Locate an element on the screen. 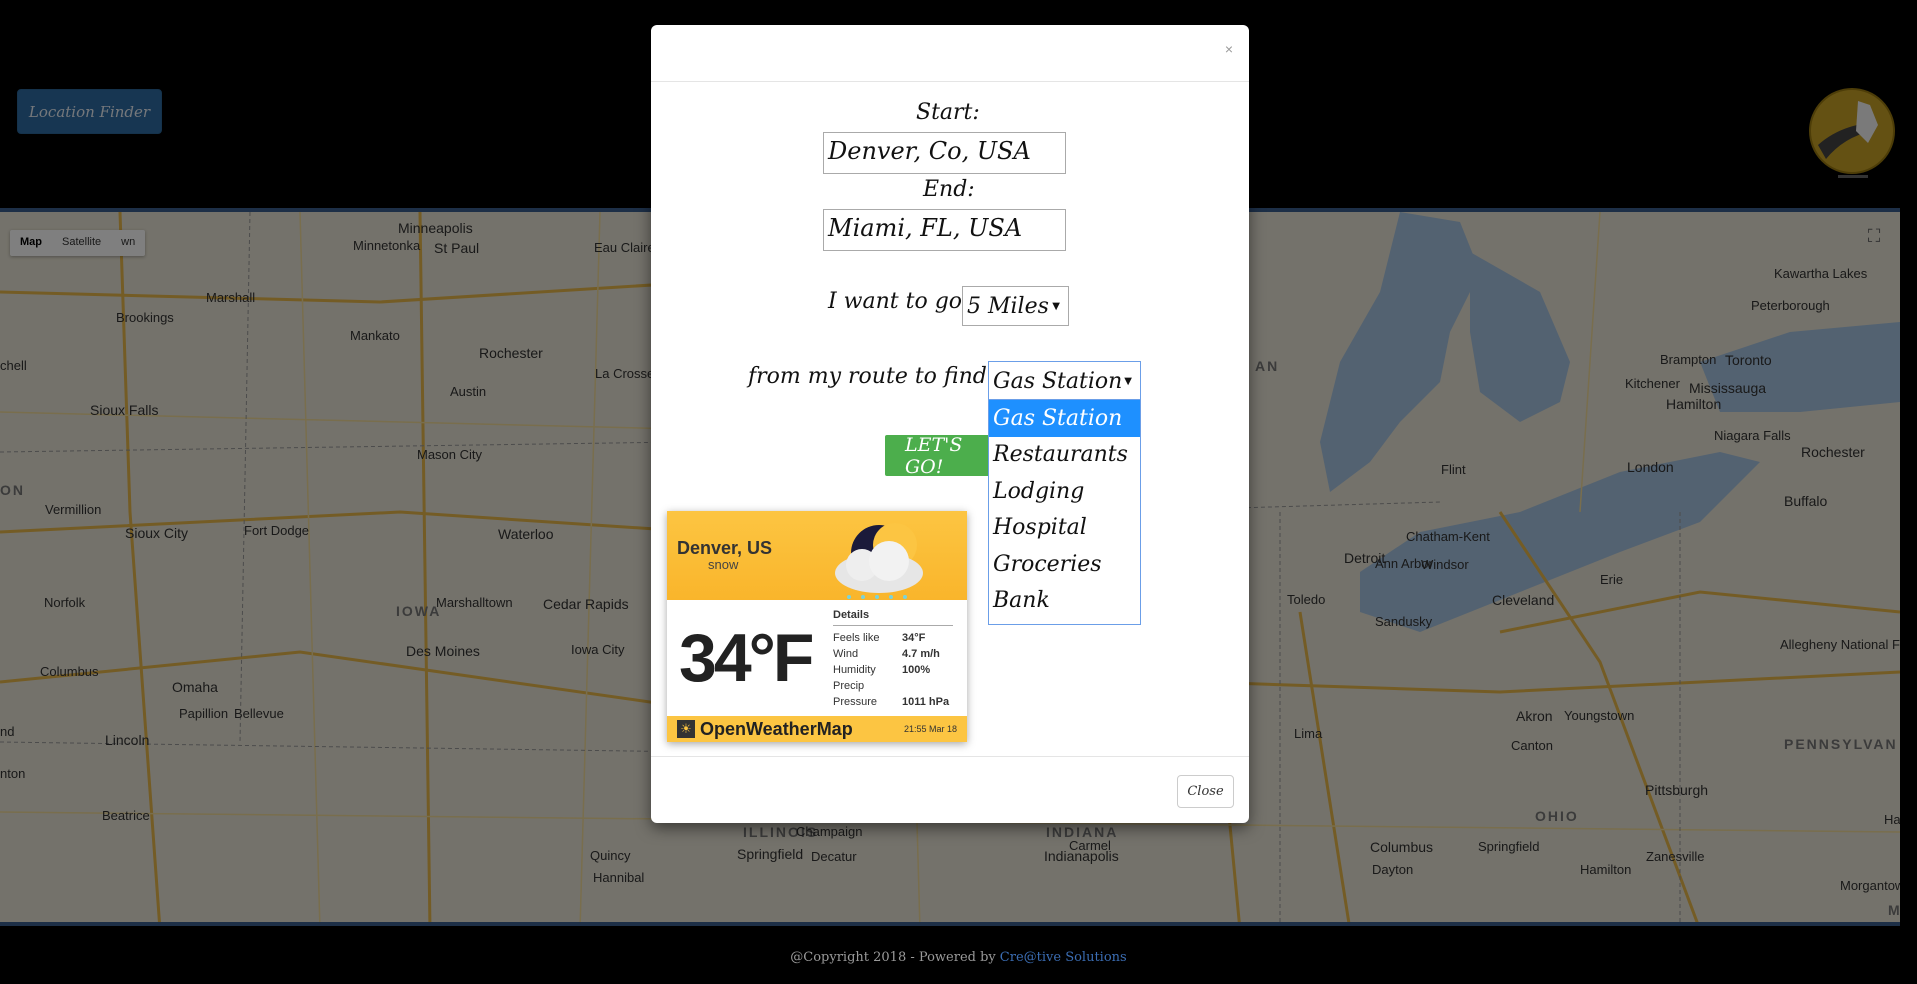 The width and height of the screenshot is (1917, 984). weather-footer: ☀ OpenWeatherMap 21:55 Mar 18 is located at coordinates (817, 729).